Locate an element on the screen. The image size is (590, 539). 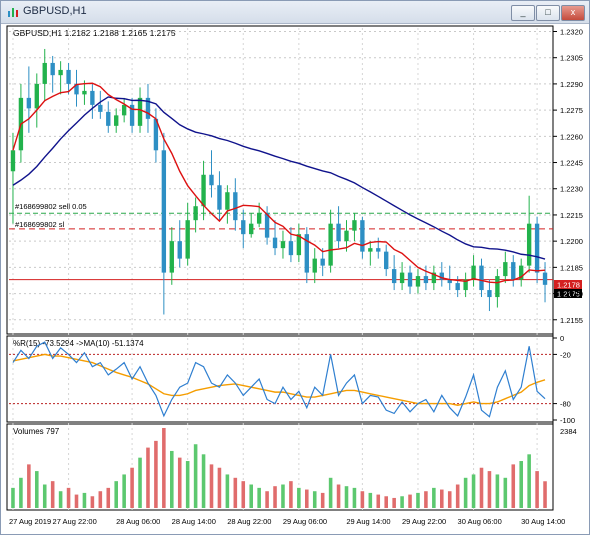
time-axis-label: 30 Aug 06:00 is located at coordinates (480, 521).